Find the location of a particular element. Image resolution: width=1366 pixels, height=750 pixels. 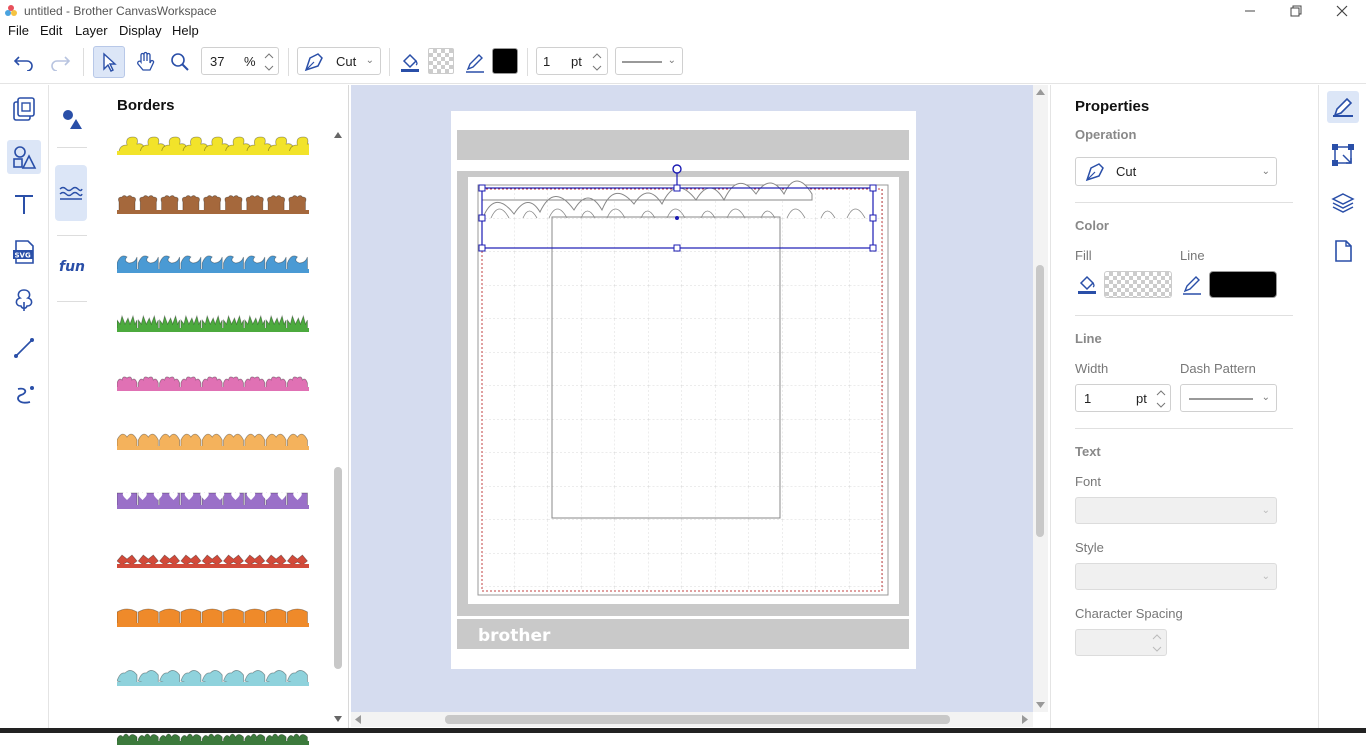

restore-icon is located at coordinates (1296, 11).